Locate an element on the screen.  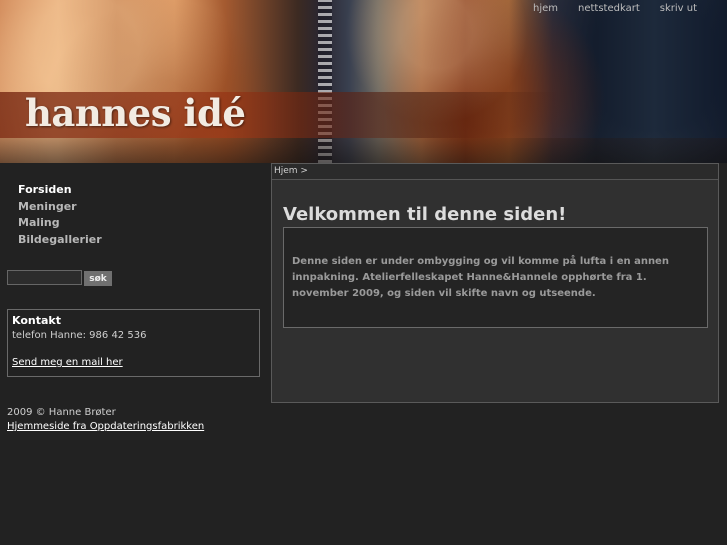
search-input is located at coordinates (44, 277).